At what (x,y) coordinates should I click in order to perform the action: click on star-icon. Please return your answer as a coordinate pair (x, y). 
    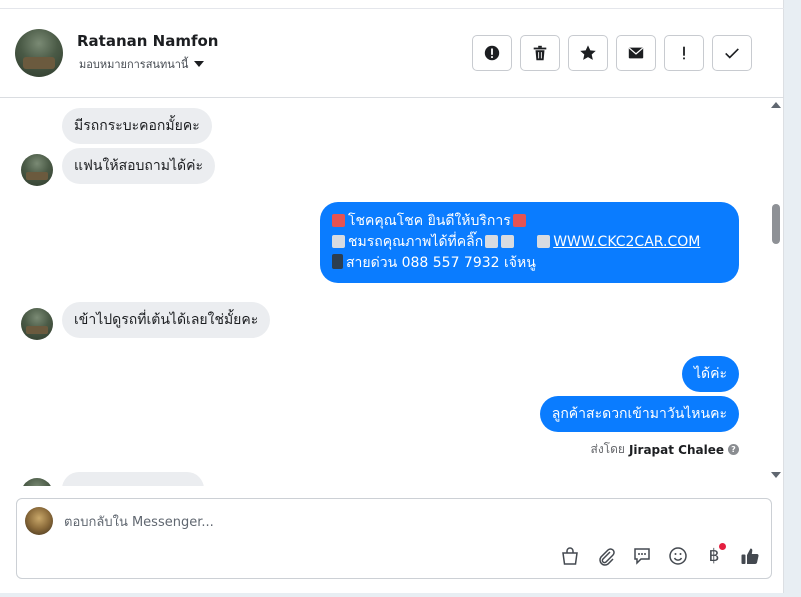
    Looking at the image, I should click on (588, 52).